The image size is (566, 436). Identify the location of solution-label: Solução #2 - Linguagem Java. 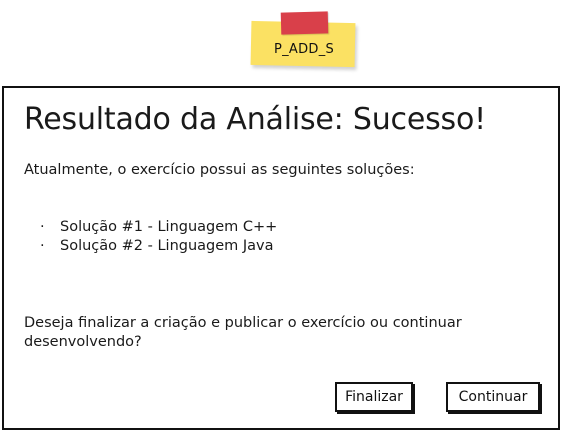
(167, 246).